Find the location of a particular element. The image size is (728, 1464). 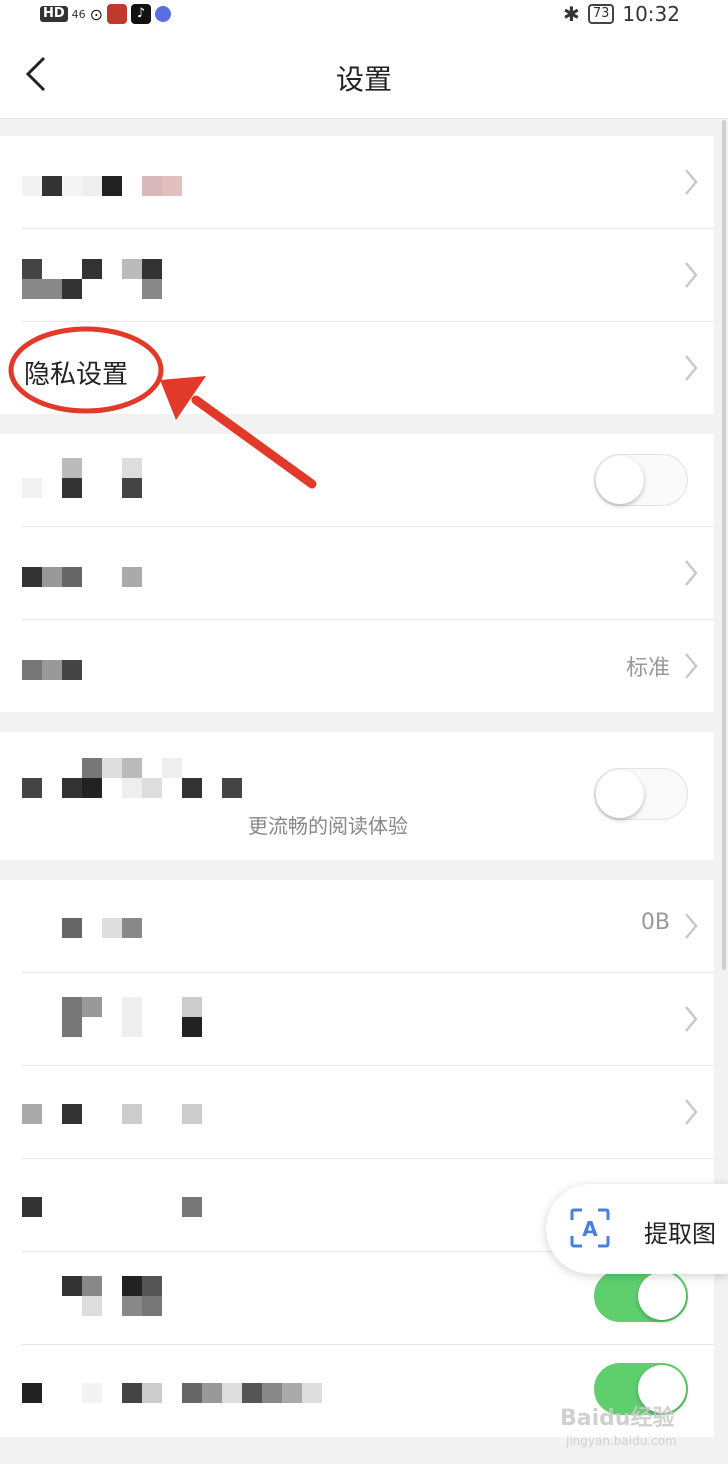

clock: 10:32 is located at coordinates (651, 14).